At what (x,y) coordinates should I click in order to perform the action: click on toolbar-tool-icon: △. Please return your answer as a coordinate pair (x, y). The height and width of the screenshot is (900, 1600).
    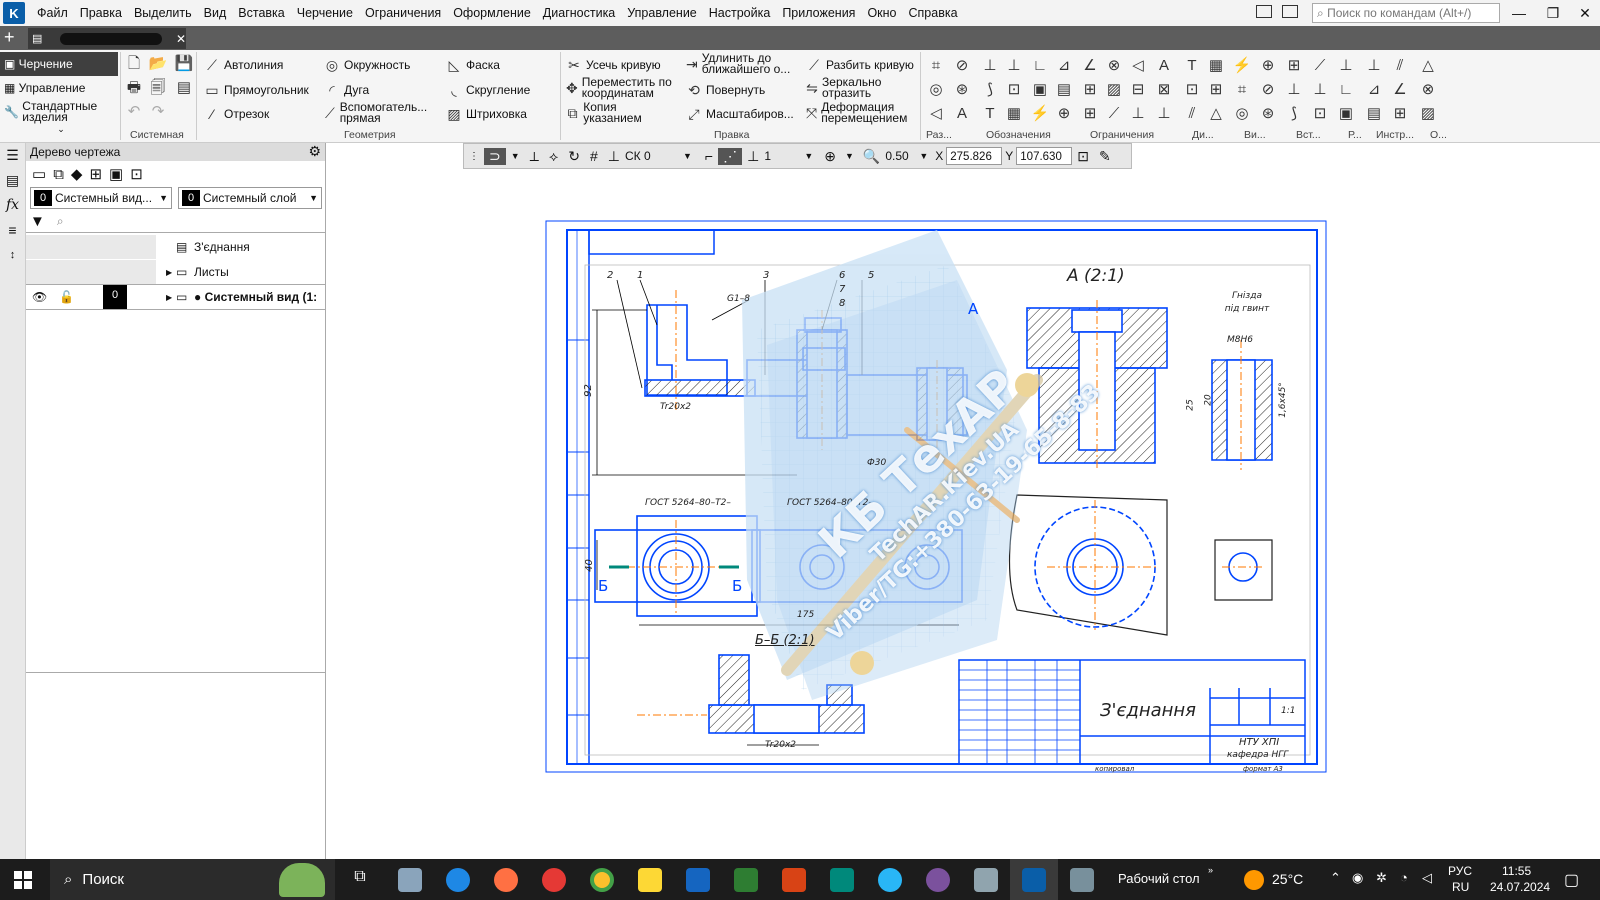
    Looking at the image, I should click on (1216, 114).